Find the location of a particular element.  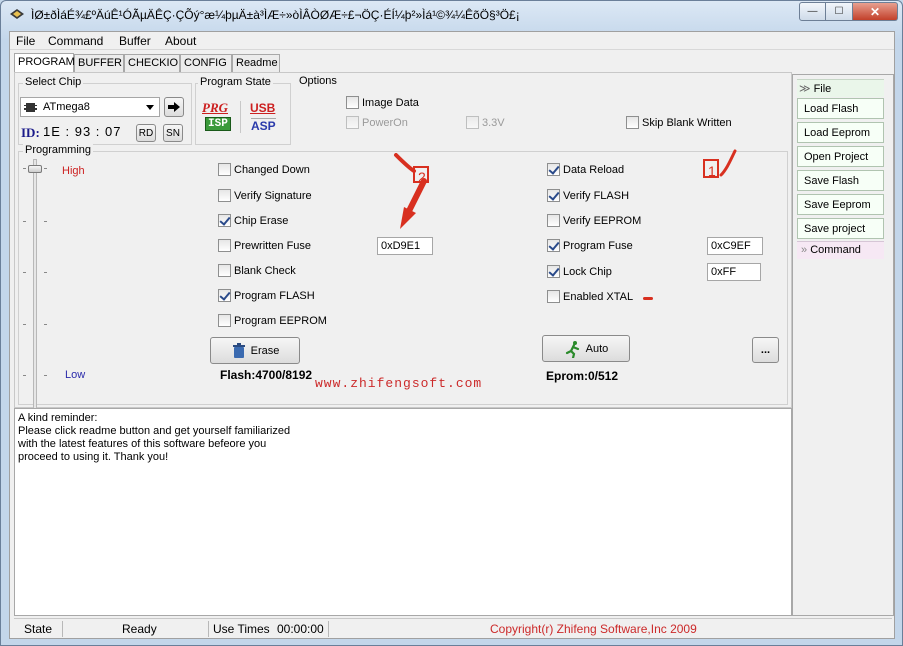

command-section-header: » Command is located at coordinates (840, 250).